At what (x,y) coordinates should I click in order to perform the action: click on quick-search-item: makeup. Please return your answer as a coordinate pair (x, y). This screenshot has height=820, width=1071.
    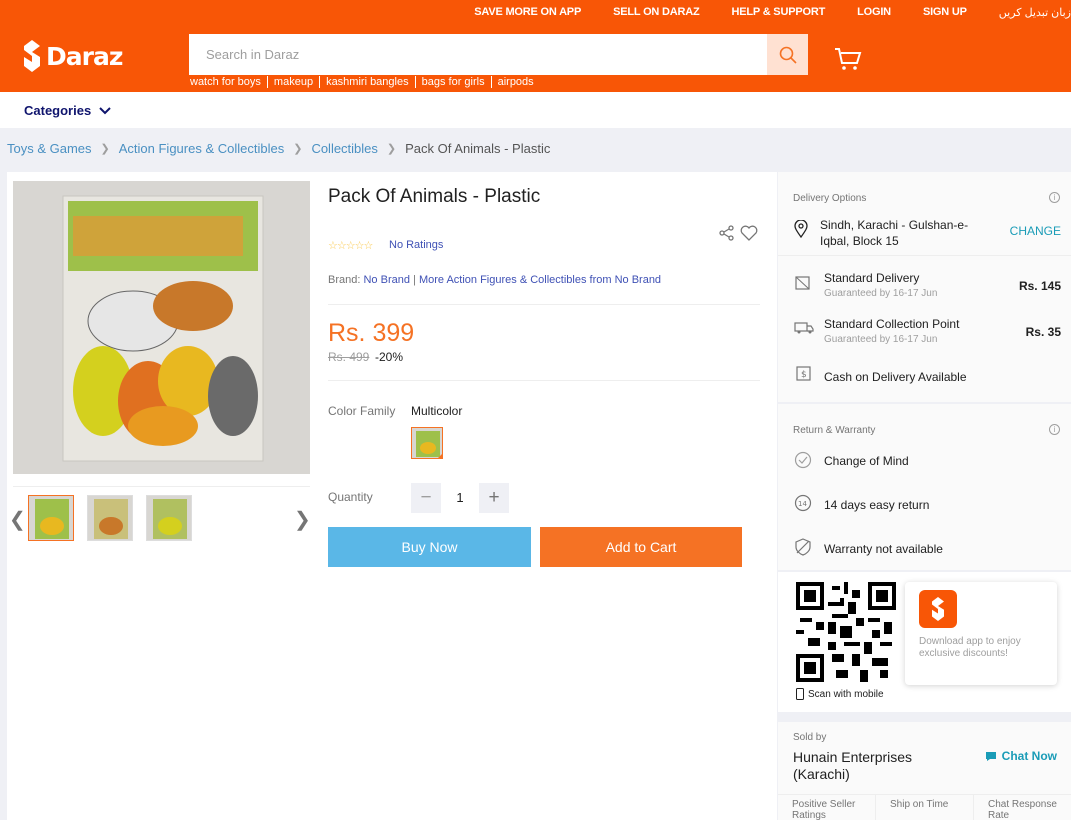
    Looking at the image, I should click on (292, 82).